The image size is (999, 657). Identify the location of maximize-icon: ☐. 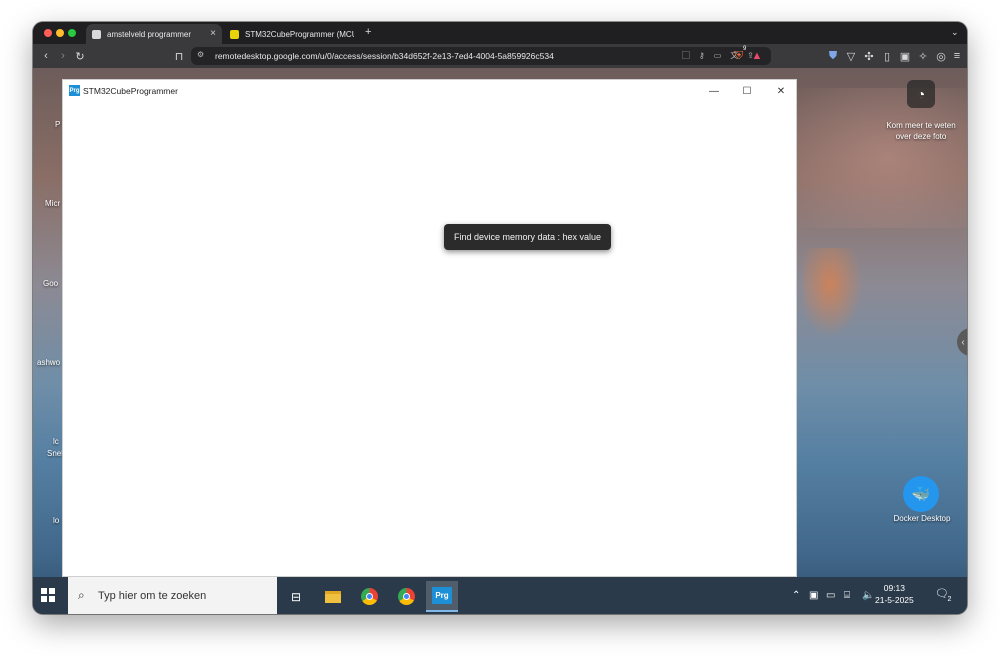
(747, 91).